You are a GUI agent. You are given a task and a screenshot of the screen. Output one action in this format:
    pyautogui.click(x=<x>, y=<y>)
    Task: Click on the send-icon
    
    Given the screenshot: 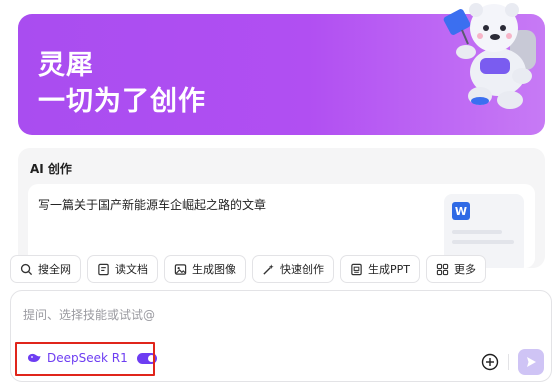 What is the action you would take?
    pyautogui.click(x=531, y=362)
    